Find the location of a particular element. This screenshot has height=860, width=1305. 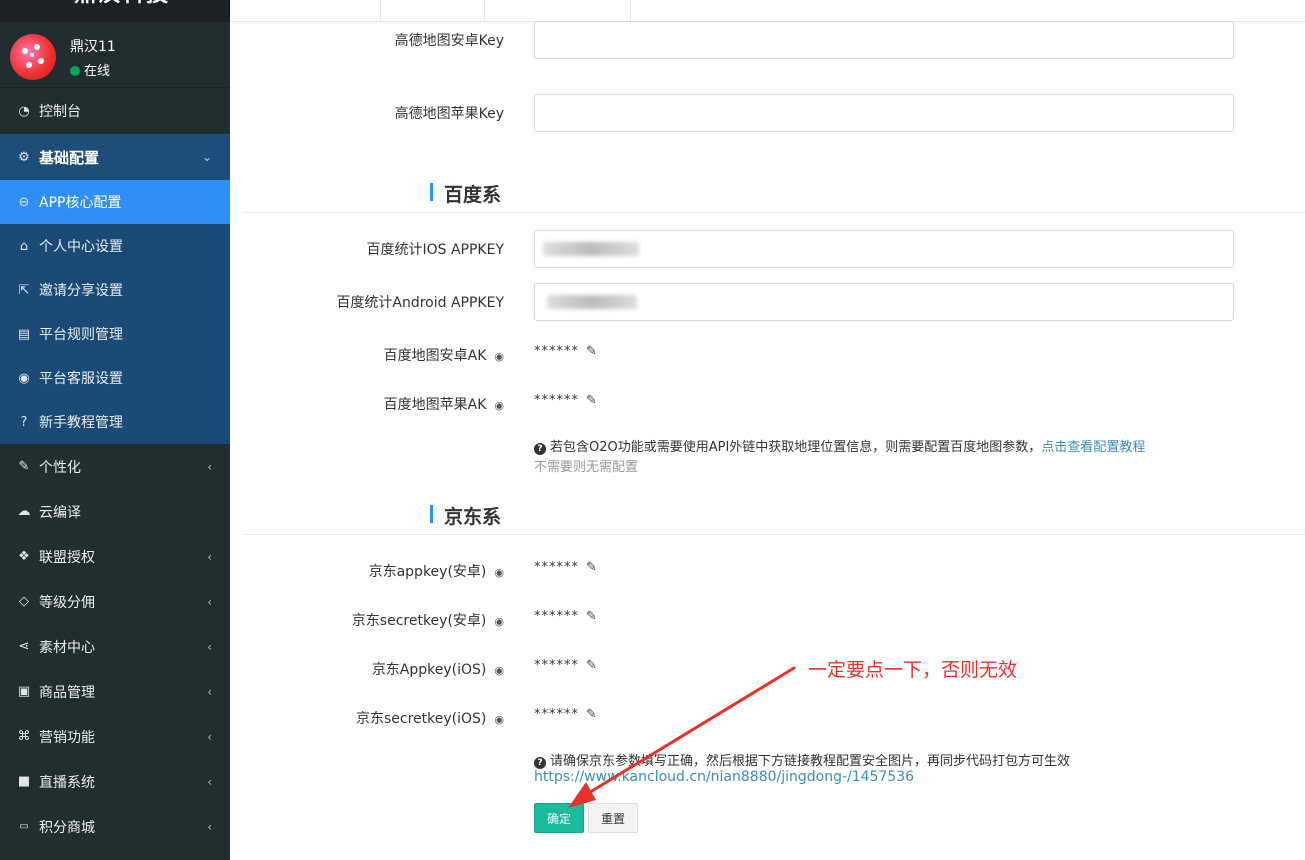

jd-help-message: 请确保京东参数填写正确，然后根据下方链接教程配置安全图片，再同步代码打包方可生效 is located at coordinates (810, 761).